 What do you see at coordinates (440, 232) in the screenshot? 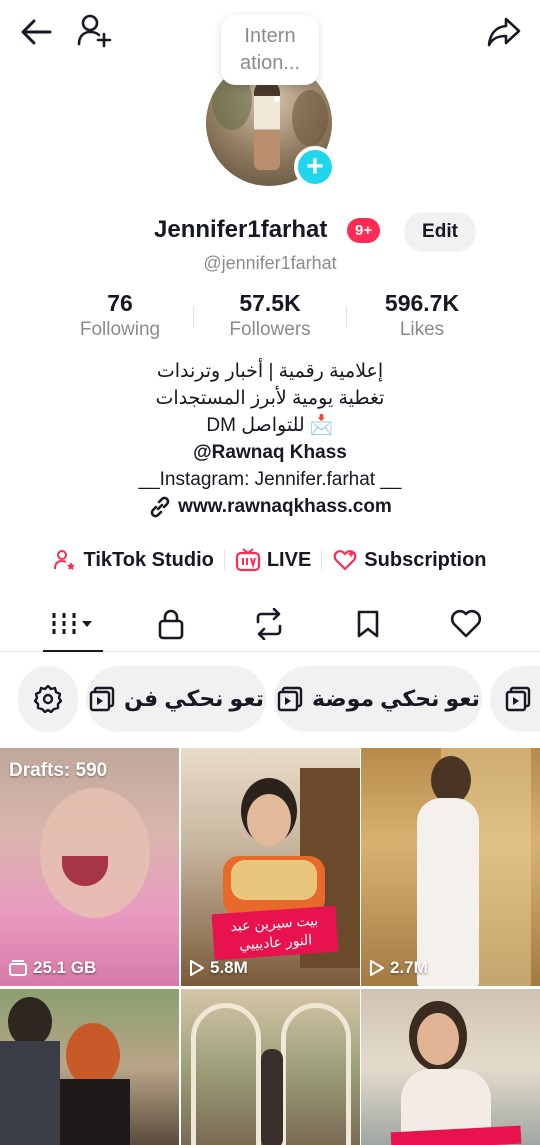
I see `edit-profile-button: Edit` at bounding box center [440, 232].